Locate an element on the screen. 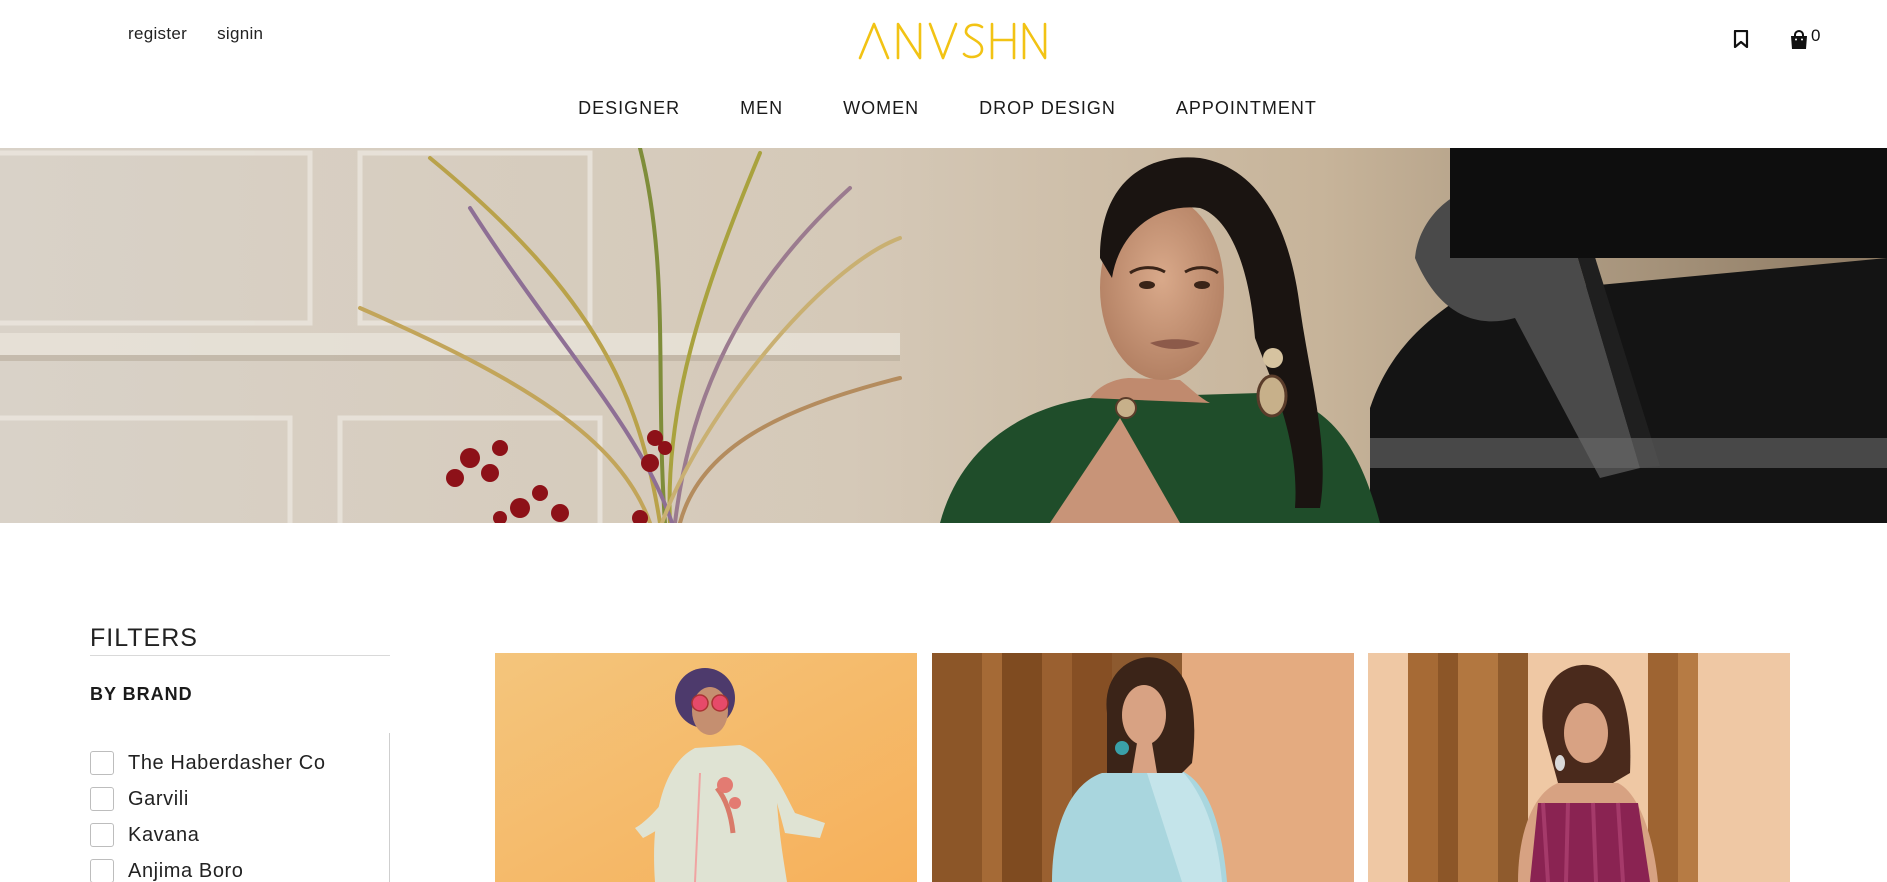 The image size is (1887, 882). brand-logo is located at coordinates (953, 42).